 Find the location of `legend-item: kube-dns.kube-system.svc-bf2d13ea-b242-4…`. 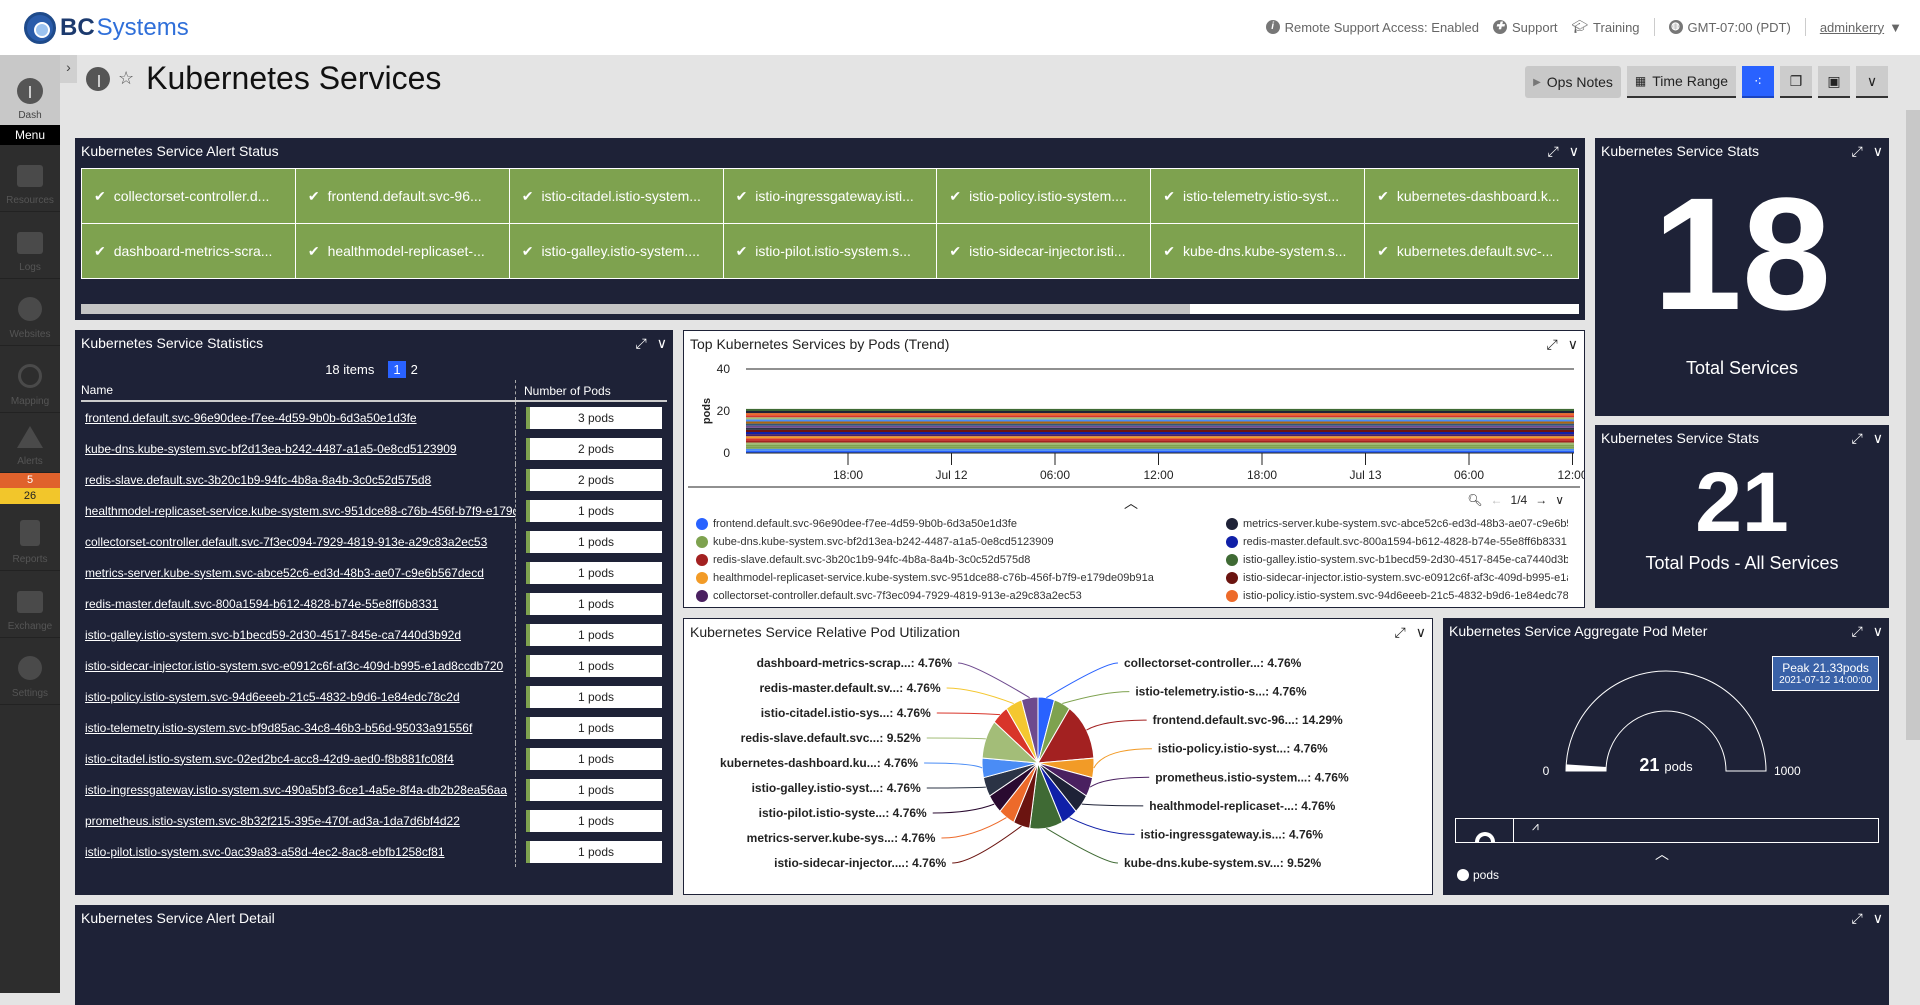

legend-item: kube-dns.kube-system.svc-bf2d13ea-b242-4… is located at coordinates (925, 542).